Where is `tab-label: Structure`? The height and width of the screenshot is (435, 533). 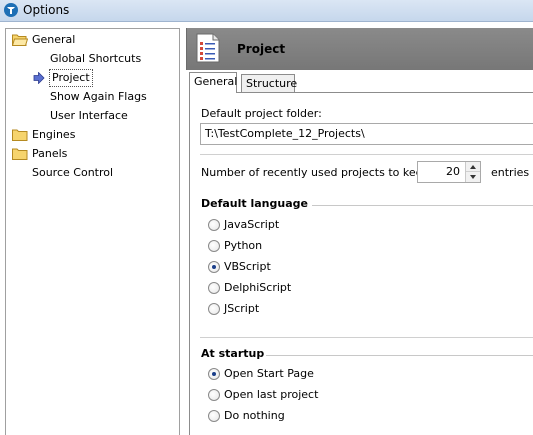 tab-label: Structure is located at coordinates (272, 83).